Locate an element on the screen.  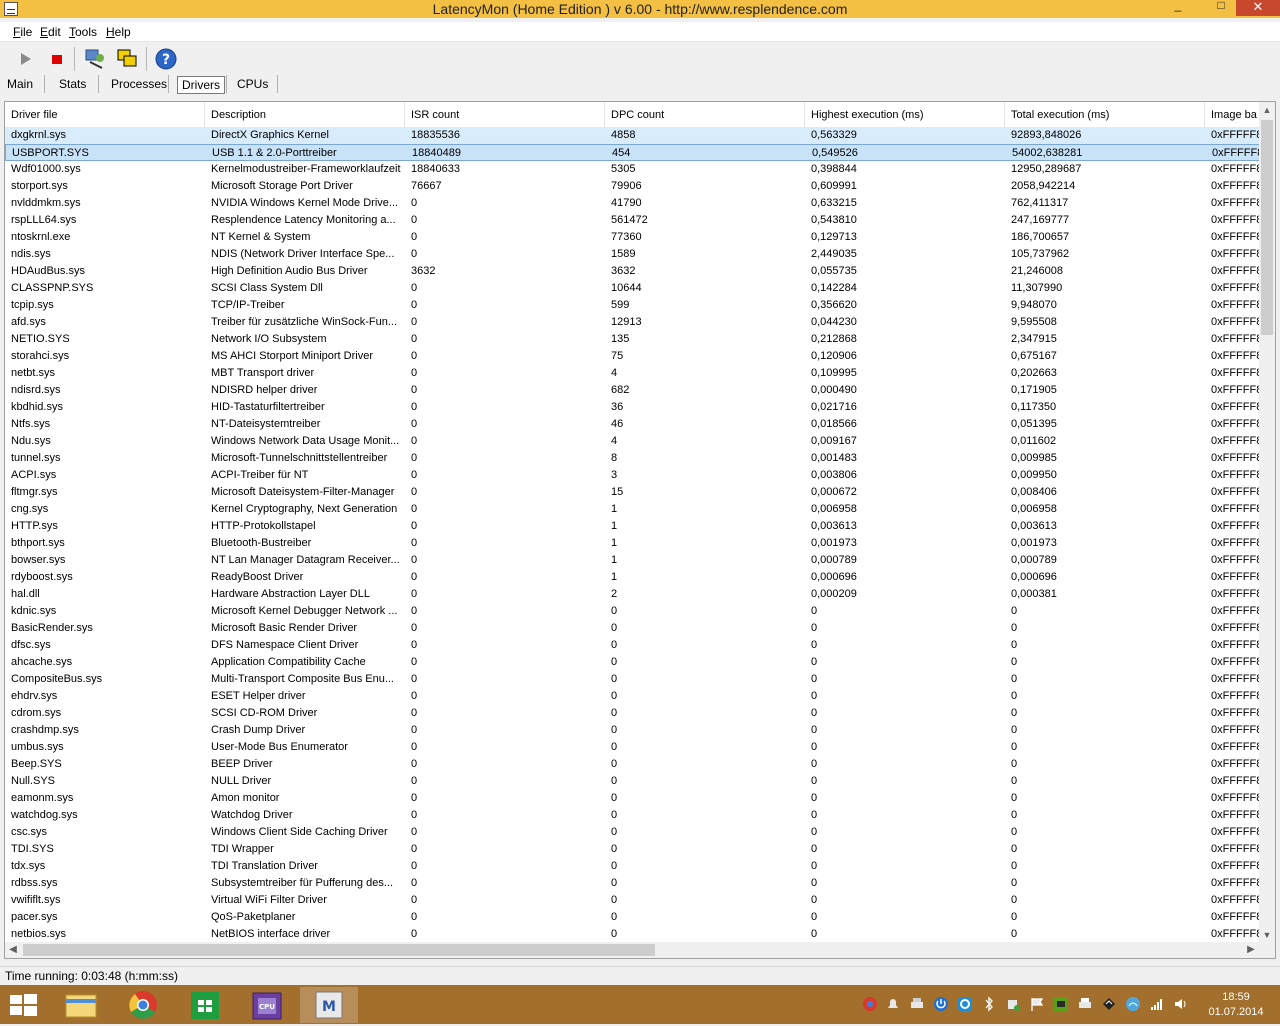
tab-main: Main is located at coordinates (20, 85).